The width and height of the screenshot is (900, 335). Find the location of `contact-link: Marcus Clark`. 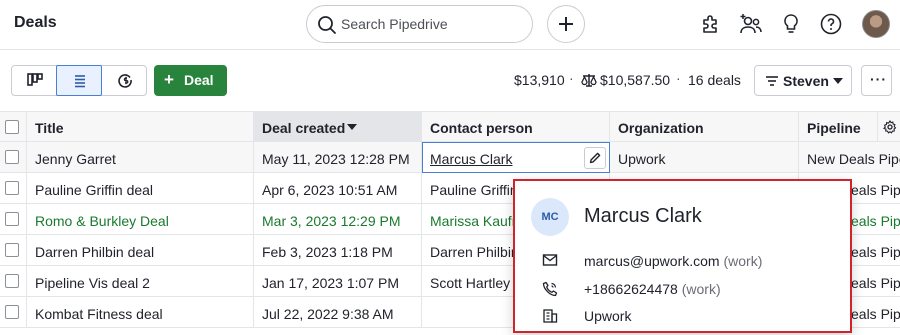

contact-link: Marcus Clark is located at coordinates (471, 159).